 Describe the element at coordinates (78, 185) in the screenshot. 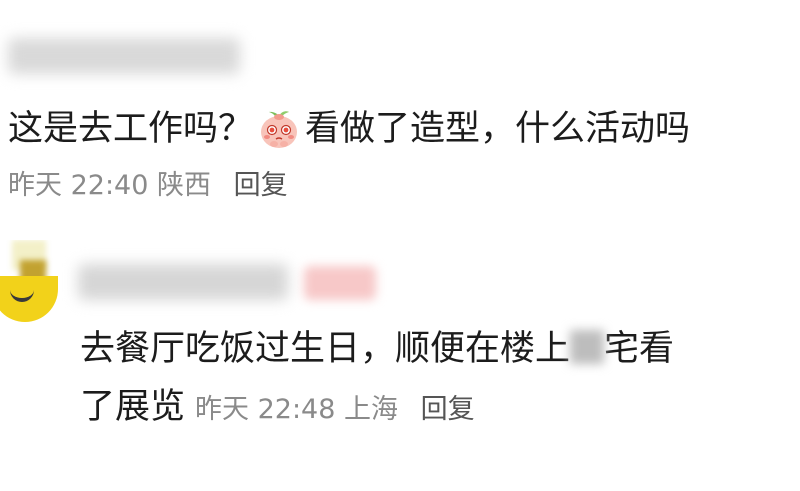

I see `comment-time: 昨天 22:40` at that location.